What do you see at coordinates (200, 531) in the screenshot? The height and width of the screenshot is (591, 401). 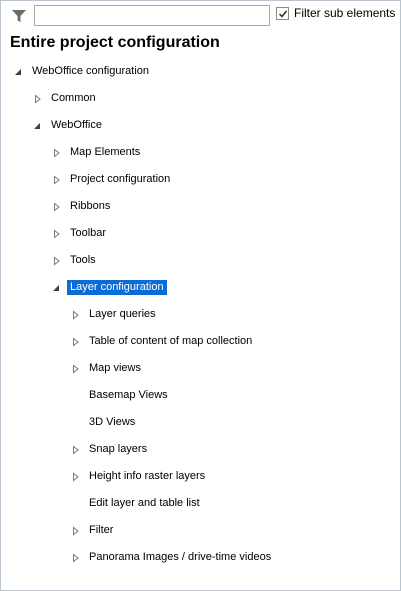 I see `tree-item: Filter` at bounding box center [200, 531].